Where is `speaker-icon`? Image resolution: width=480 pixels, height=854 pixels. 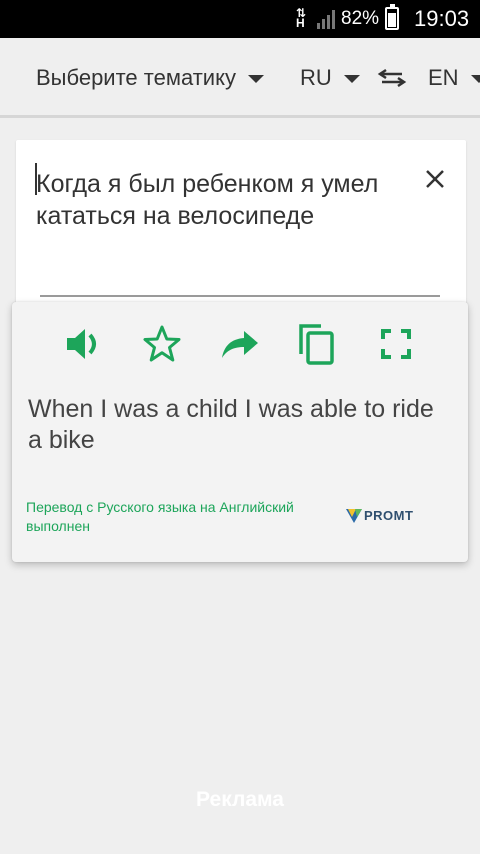
speaker-icon is located at coordinates (84, 344).